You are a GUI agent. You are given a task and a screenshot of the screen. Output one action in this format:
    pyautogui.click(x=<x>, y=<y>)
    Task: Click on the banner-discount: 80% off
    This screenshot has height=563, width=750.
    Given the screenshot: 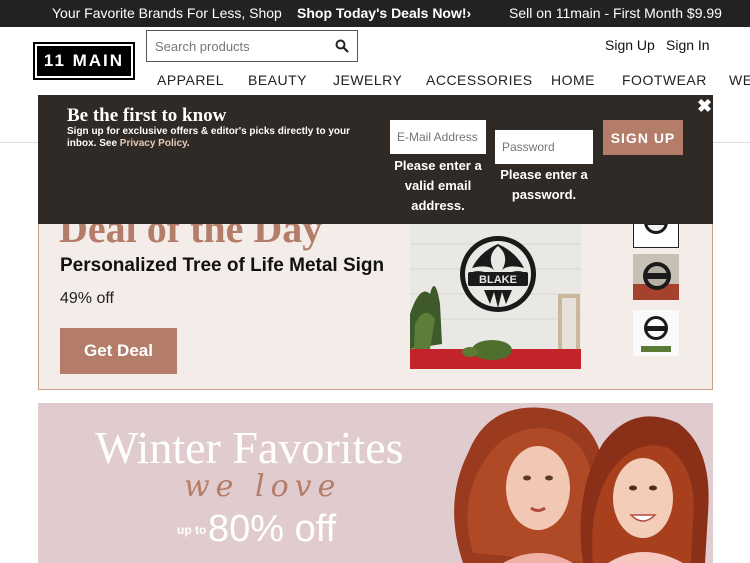 What is the action you would take?
    pyautogui.click(x=272, y=529)
    